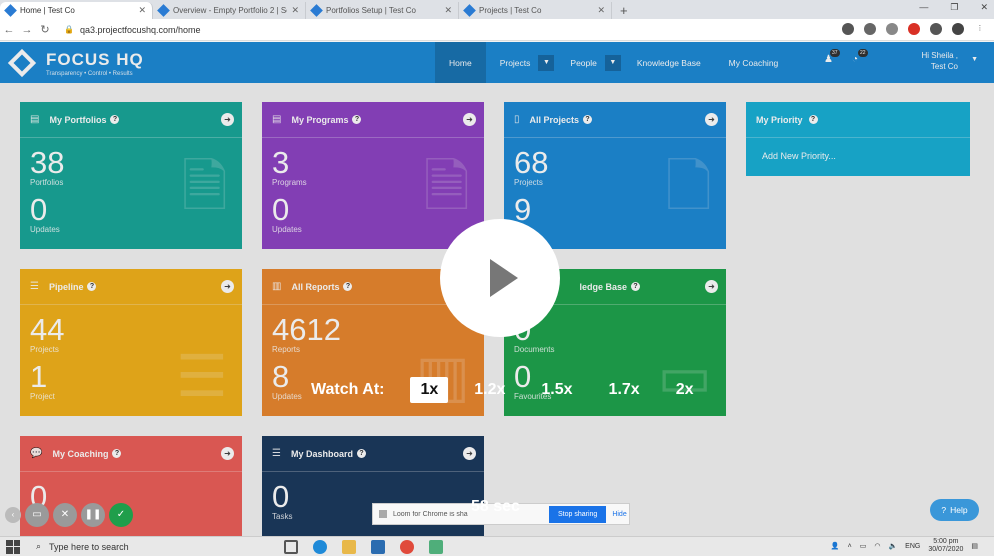 The width and height of the screenshot is (994, 556). What do you see at coordinates (974, 546) in the screenshot?
I see `notifications-icon: ▤` at bounding box center [974, 546].